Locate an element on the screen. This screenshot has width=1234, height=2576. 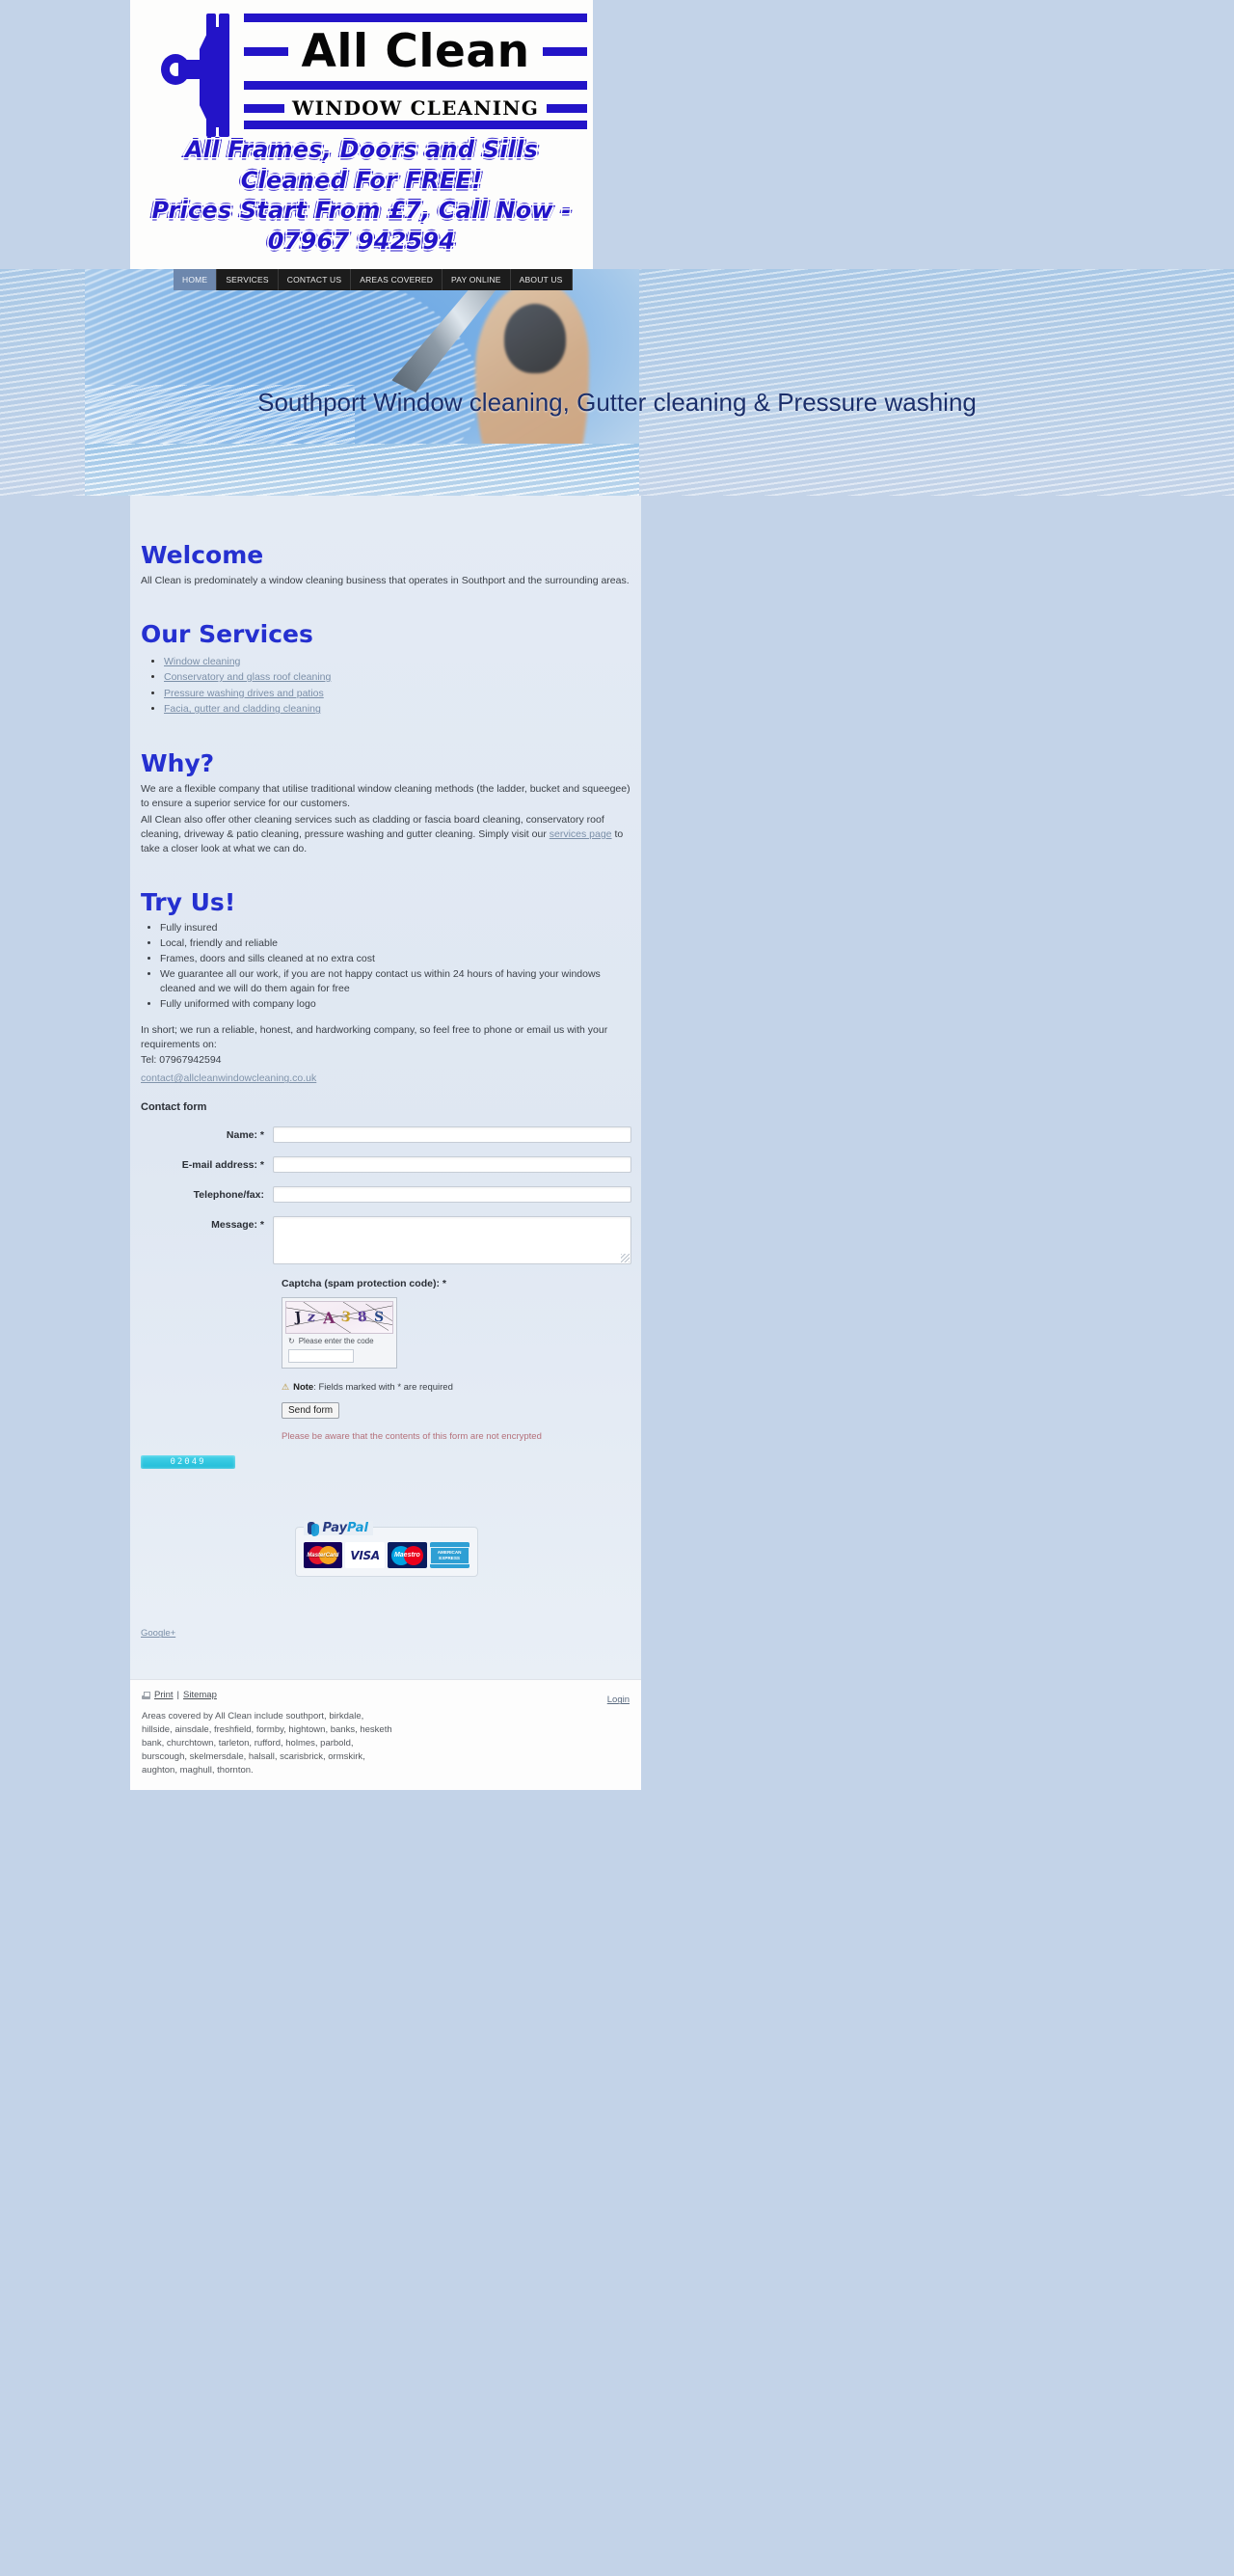
service-link-pressure-washing: Pressure washing drives and patios is located at coordinates (244, 693).